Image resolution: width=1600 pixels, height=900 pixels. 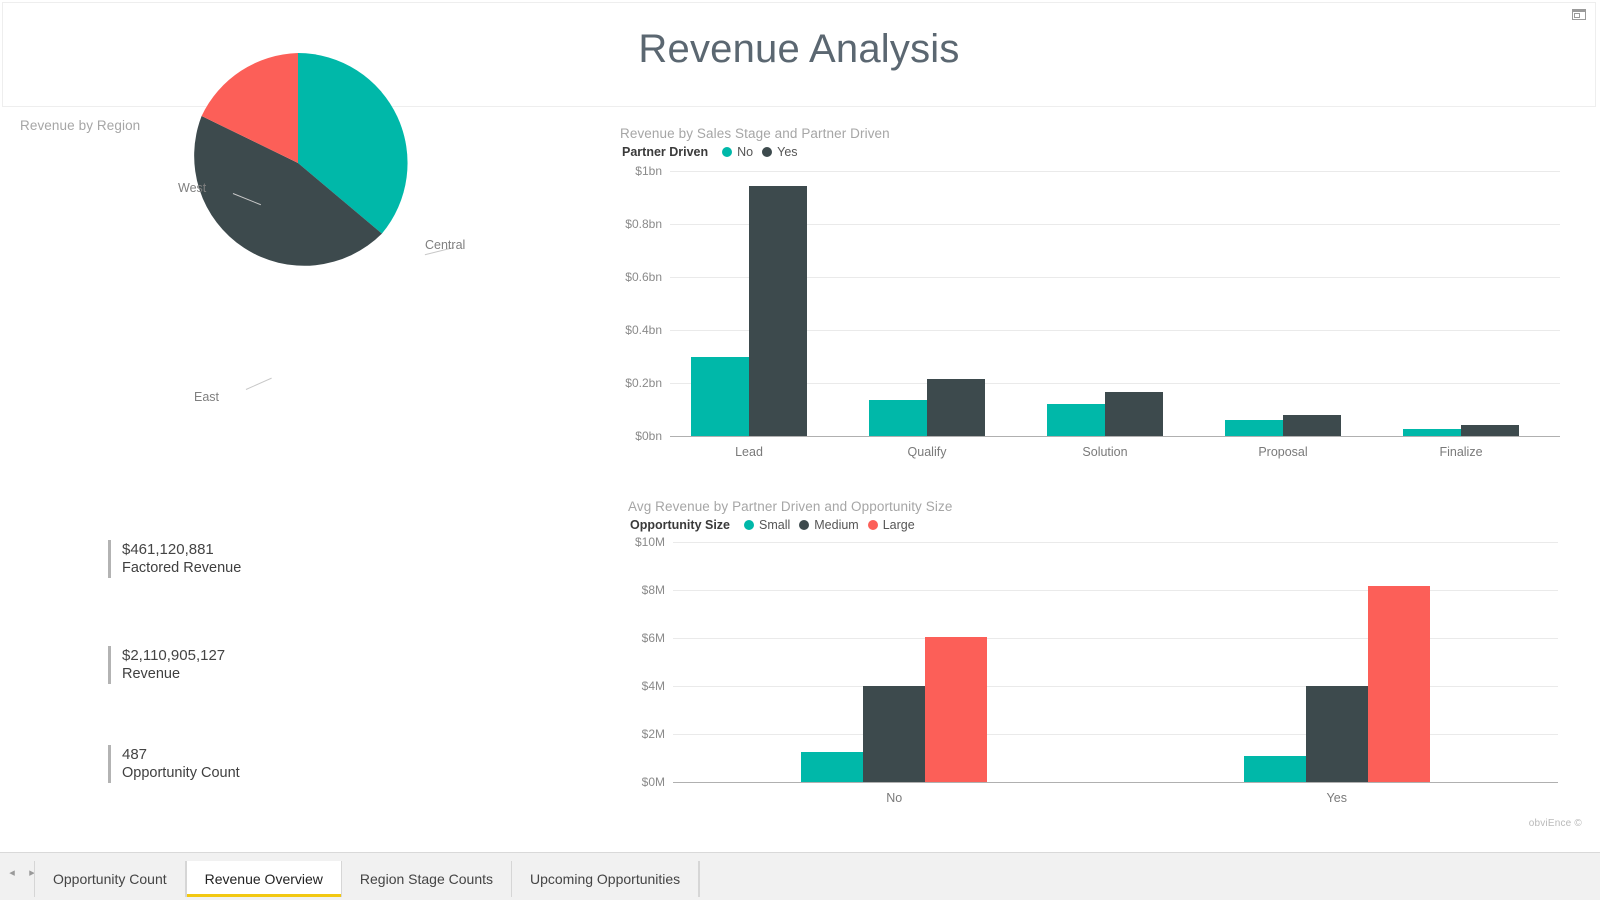 I want to click on pie-label-west: West, so click(x=192, y=188).